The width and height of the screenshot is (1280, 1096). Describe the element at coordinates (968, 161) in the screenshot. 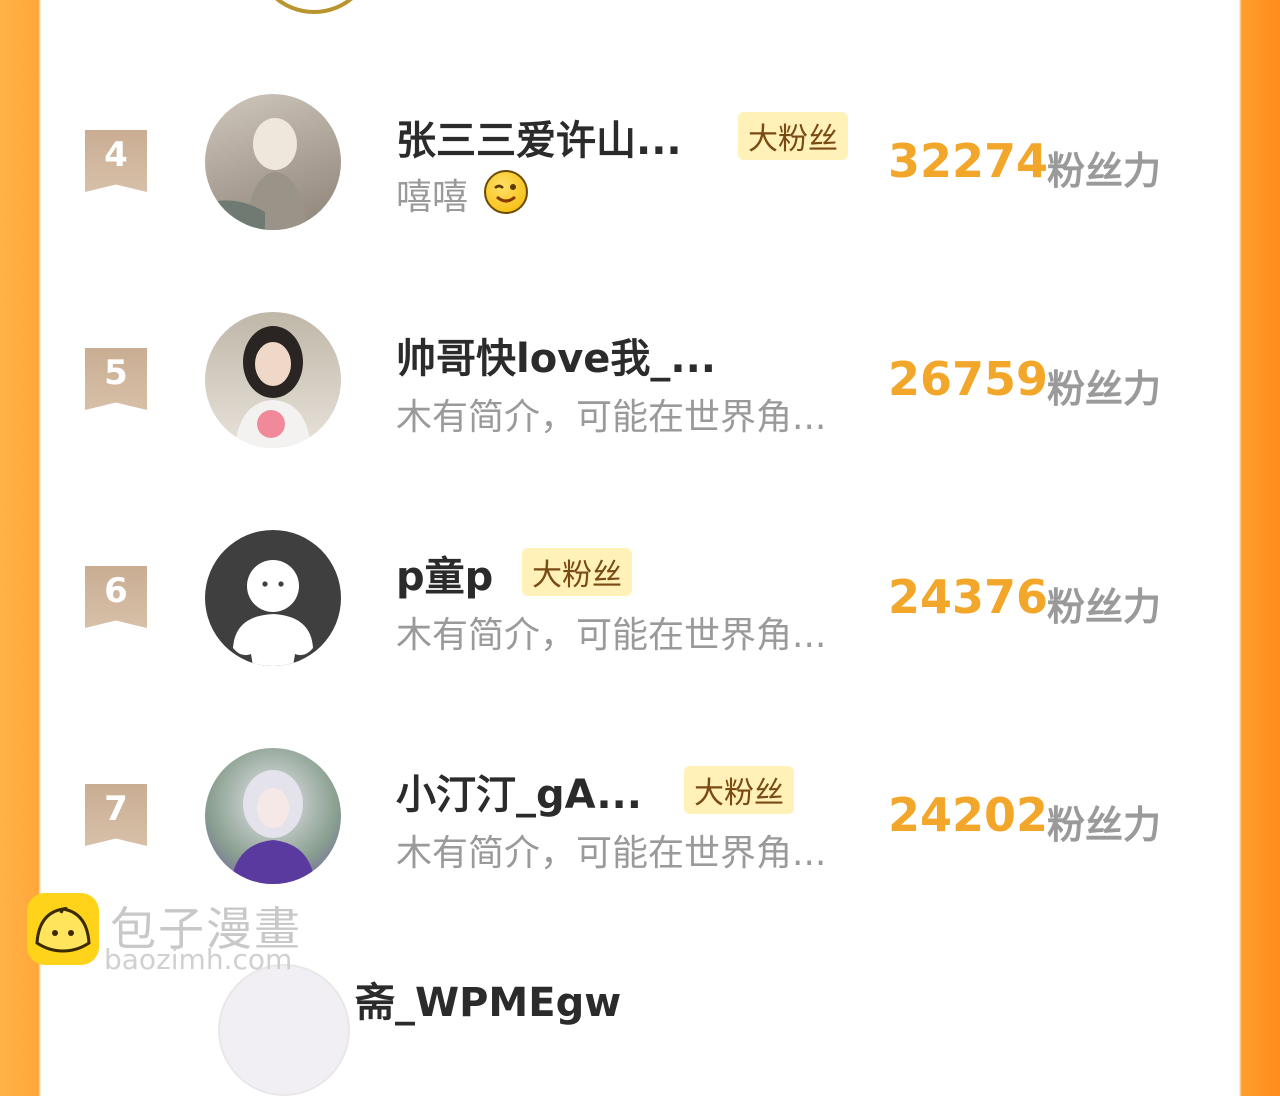

I see `fan-power-score: 32274` at that location.